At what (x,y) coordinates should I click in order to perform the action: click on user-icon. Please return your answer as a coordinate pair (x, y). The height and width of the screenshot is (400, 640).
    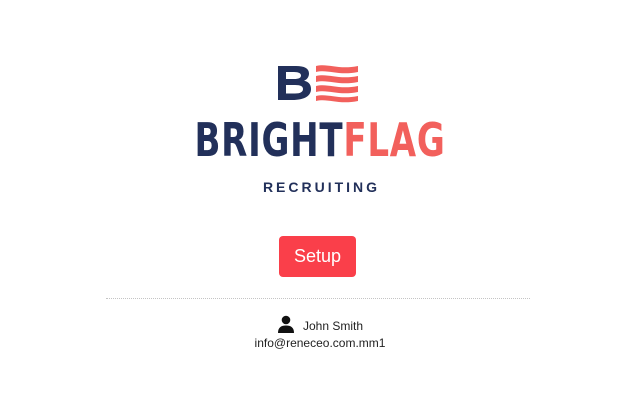
    Looking at the image, I should click on (285, 324).